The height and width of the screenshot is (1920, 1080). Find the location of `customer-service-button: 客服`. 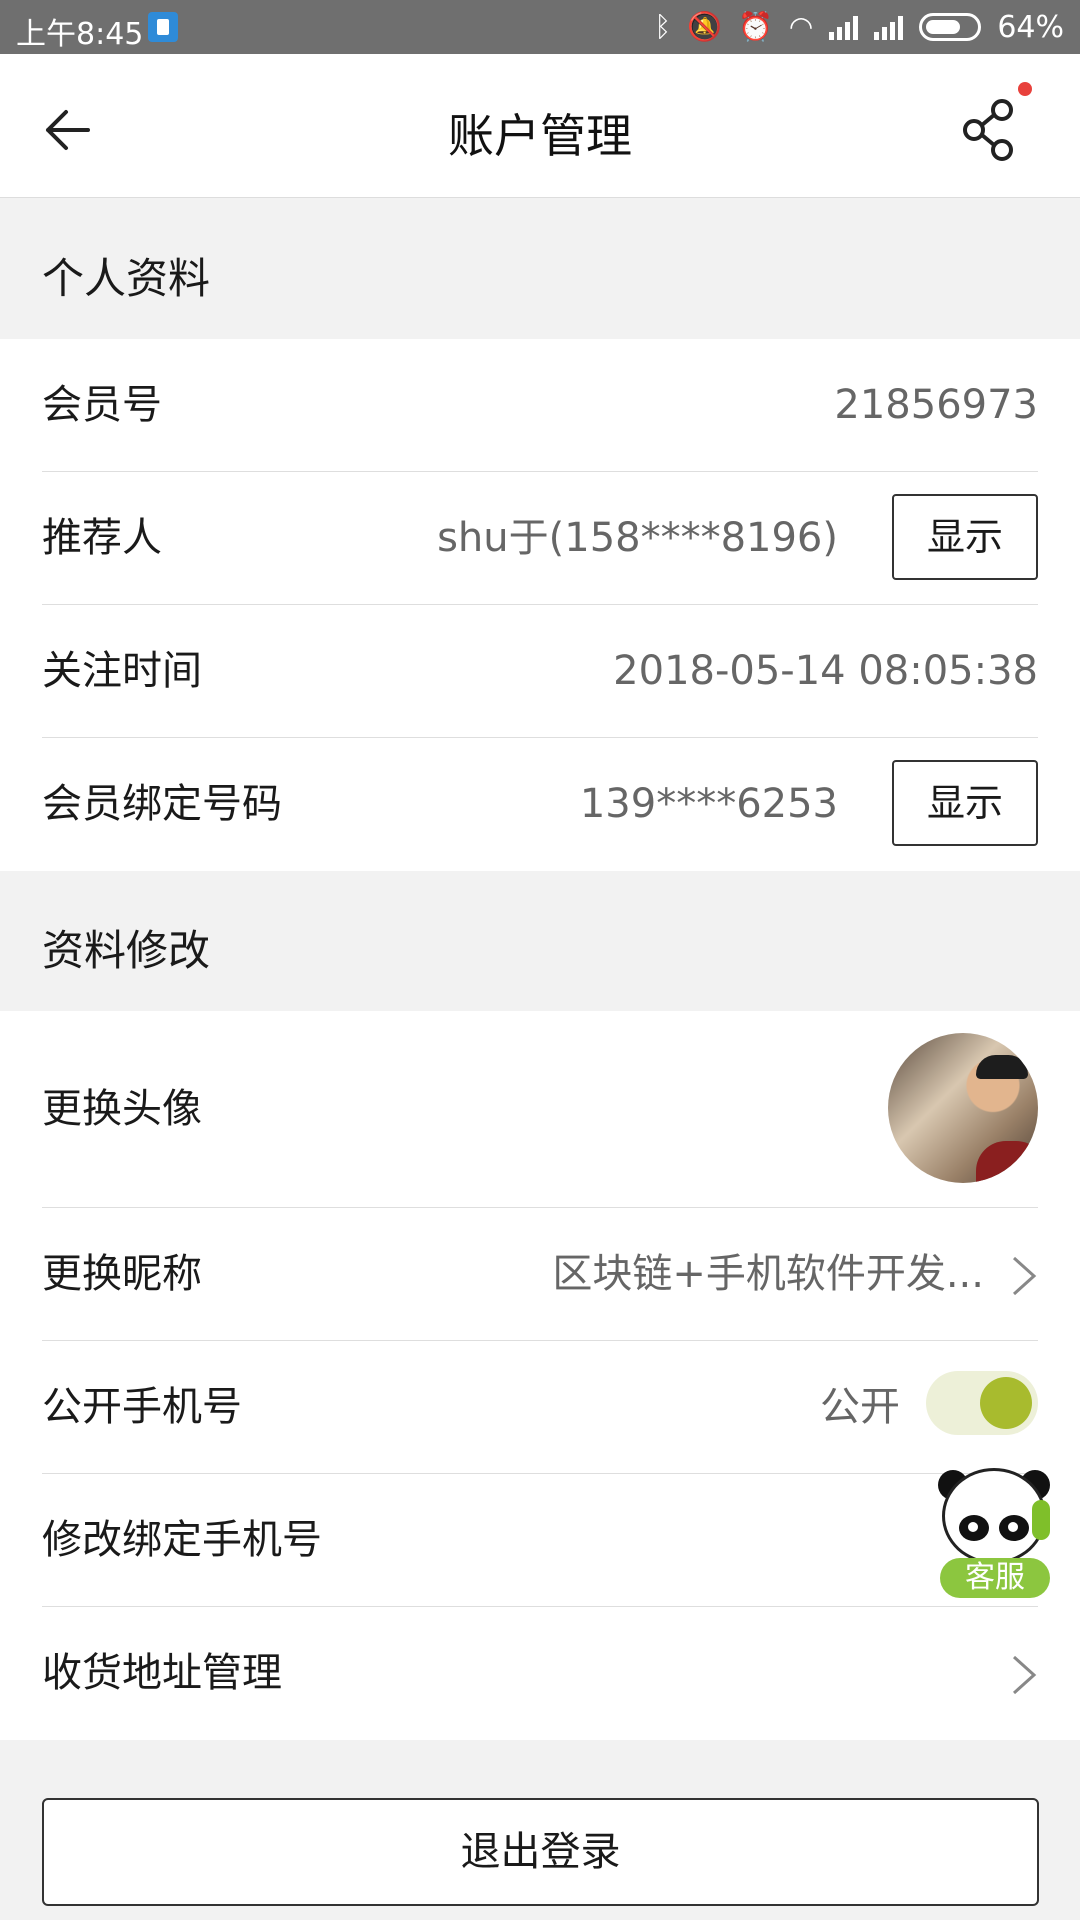

customer-service-button: 客服 is located at coordinates (995, 1530).